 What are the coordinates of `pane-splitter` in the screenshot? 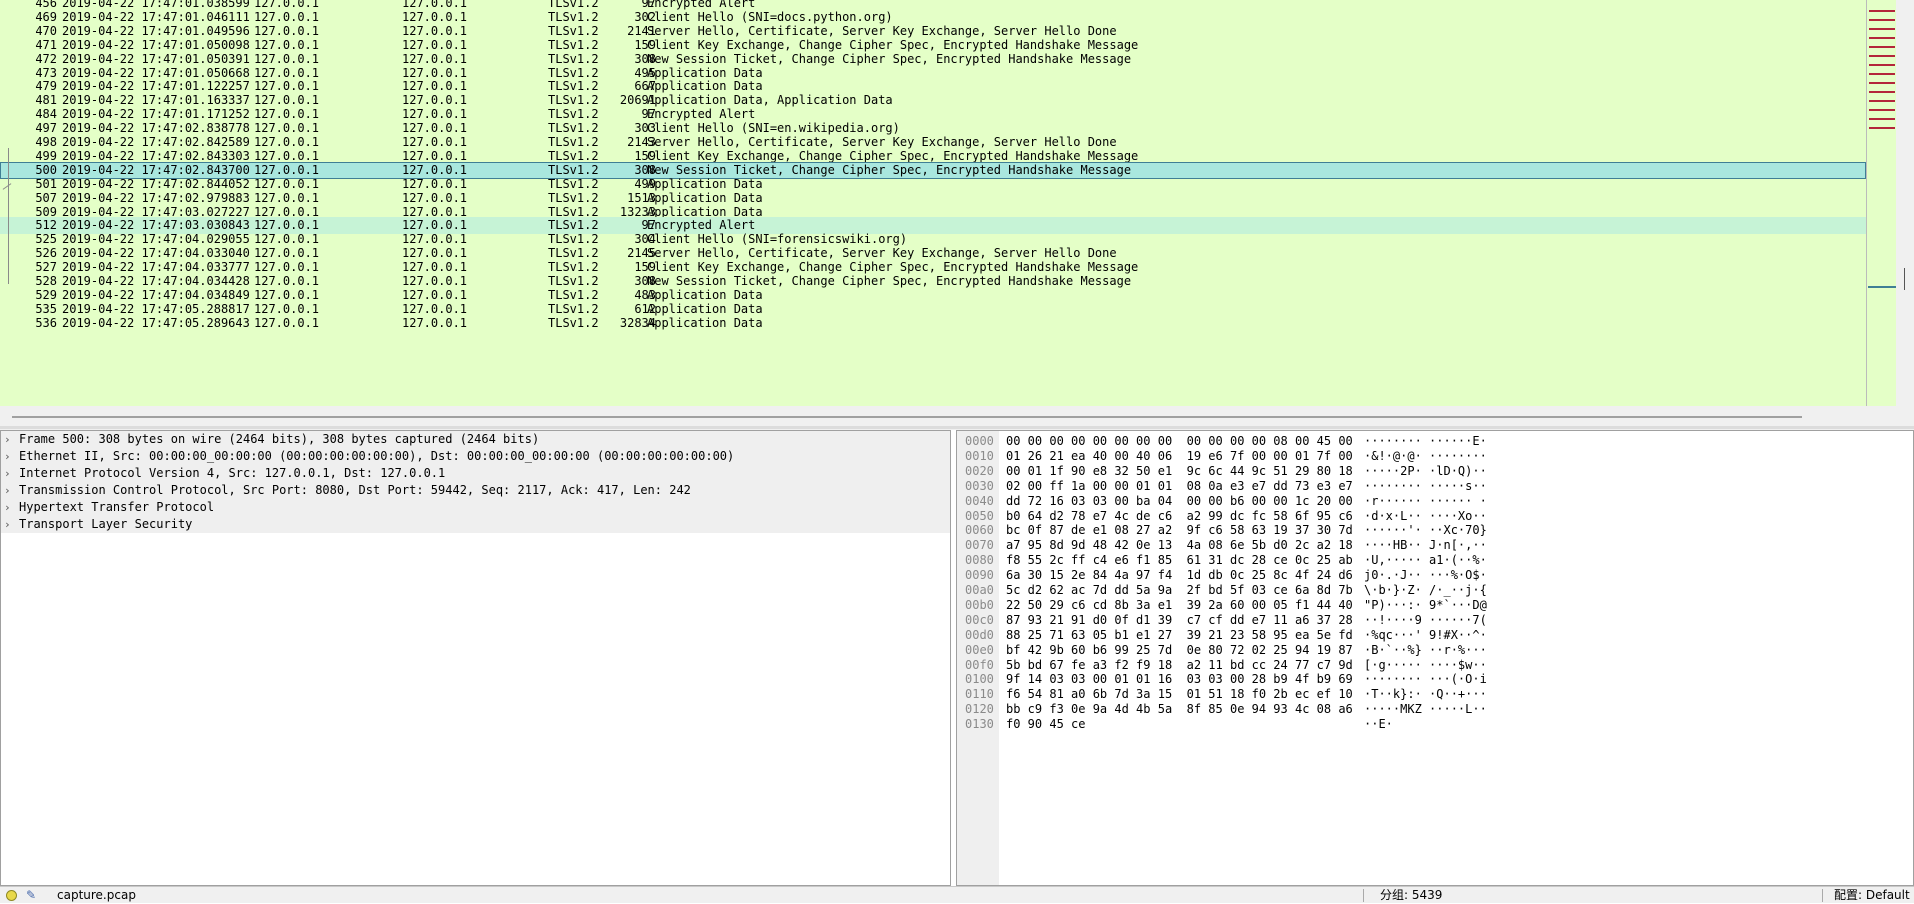 It's located at (957, 427).